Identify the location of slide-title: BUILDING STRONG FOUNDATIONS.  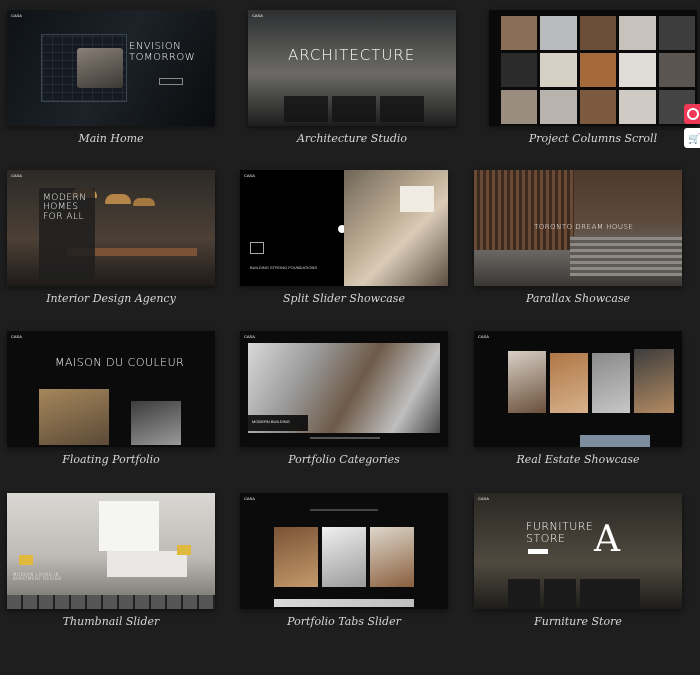
(284, 267).